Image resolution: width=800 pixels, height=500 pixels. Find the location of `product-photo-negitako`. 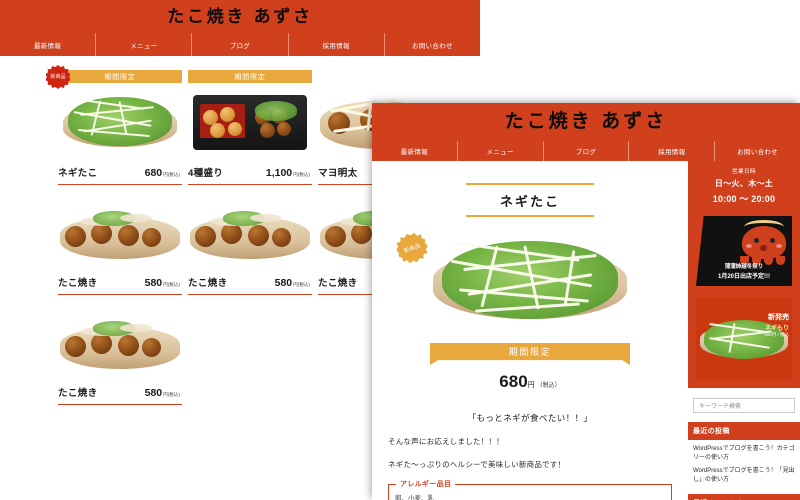

product-photo-negitako is located at coordinates (120, 122).